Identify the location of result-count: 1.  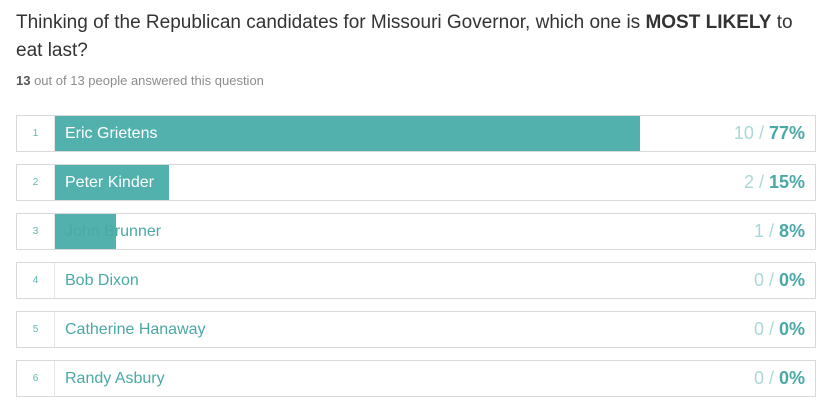
(758, 231).